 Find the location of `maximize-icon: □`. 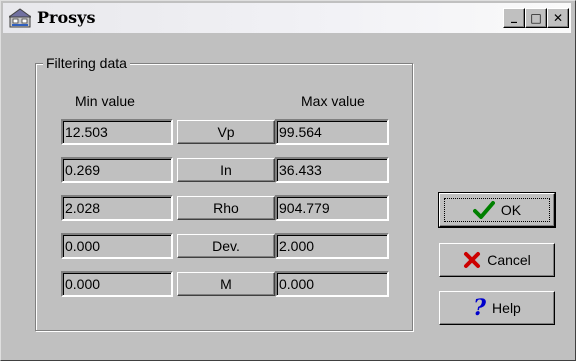

maximize-icon: □ is located at coordinates (536, 18).